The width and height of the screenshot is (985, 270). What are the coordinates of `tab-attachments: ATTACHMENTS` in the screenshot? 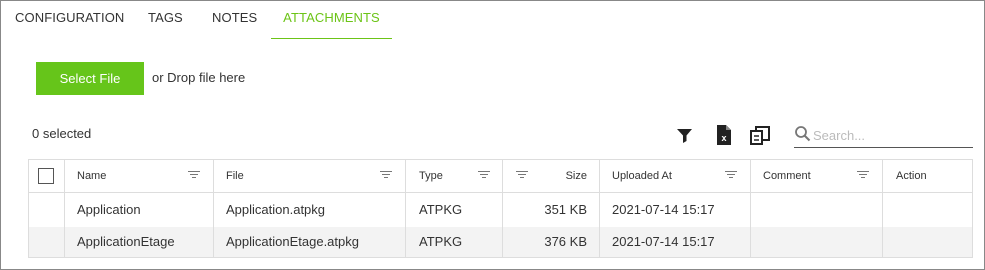 It's located at (331, 19).